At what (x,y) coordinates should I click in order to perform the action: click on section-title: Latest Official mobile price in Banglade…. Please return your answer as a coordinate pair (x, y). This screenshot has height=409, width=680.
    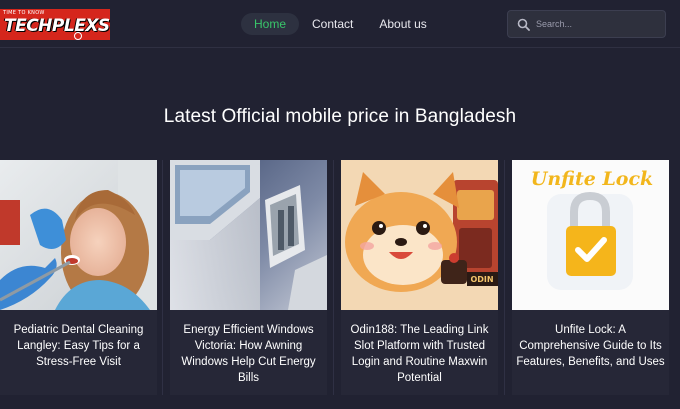
    Looking at the image, I should click on (340, 116).